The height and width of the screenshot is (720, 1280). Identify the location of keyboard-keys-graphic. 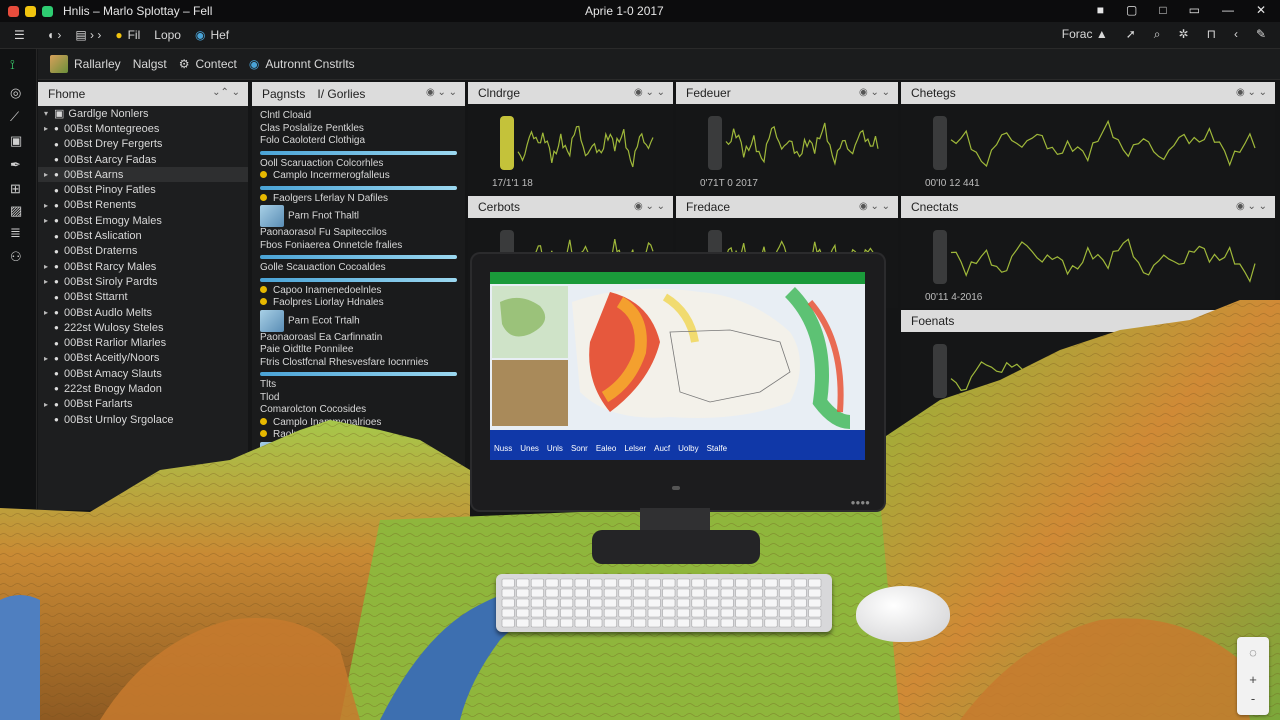
(661, 603).